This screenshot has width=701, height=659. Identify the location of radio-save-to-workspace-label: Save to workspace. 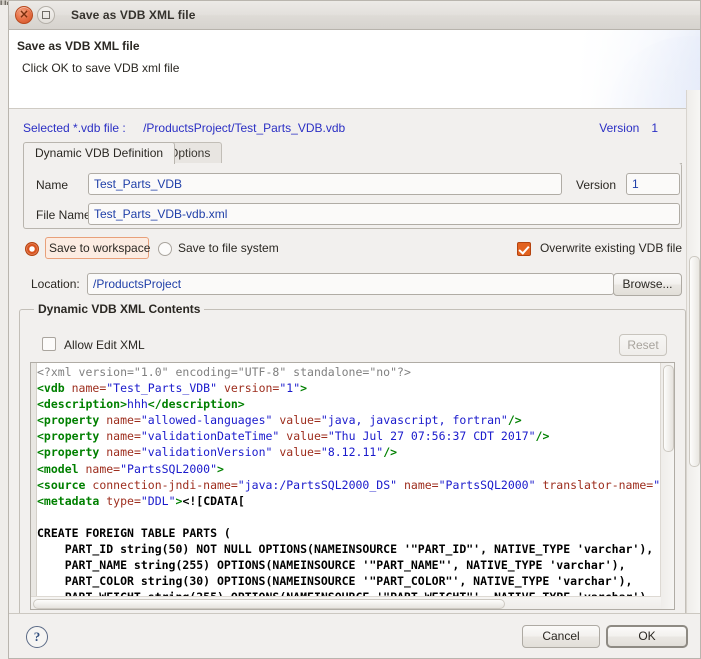
(99, 248).